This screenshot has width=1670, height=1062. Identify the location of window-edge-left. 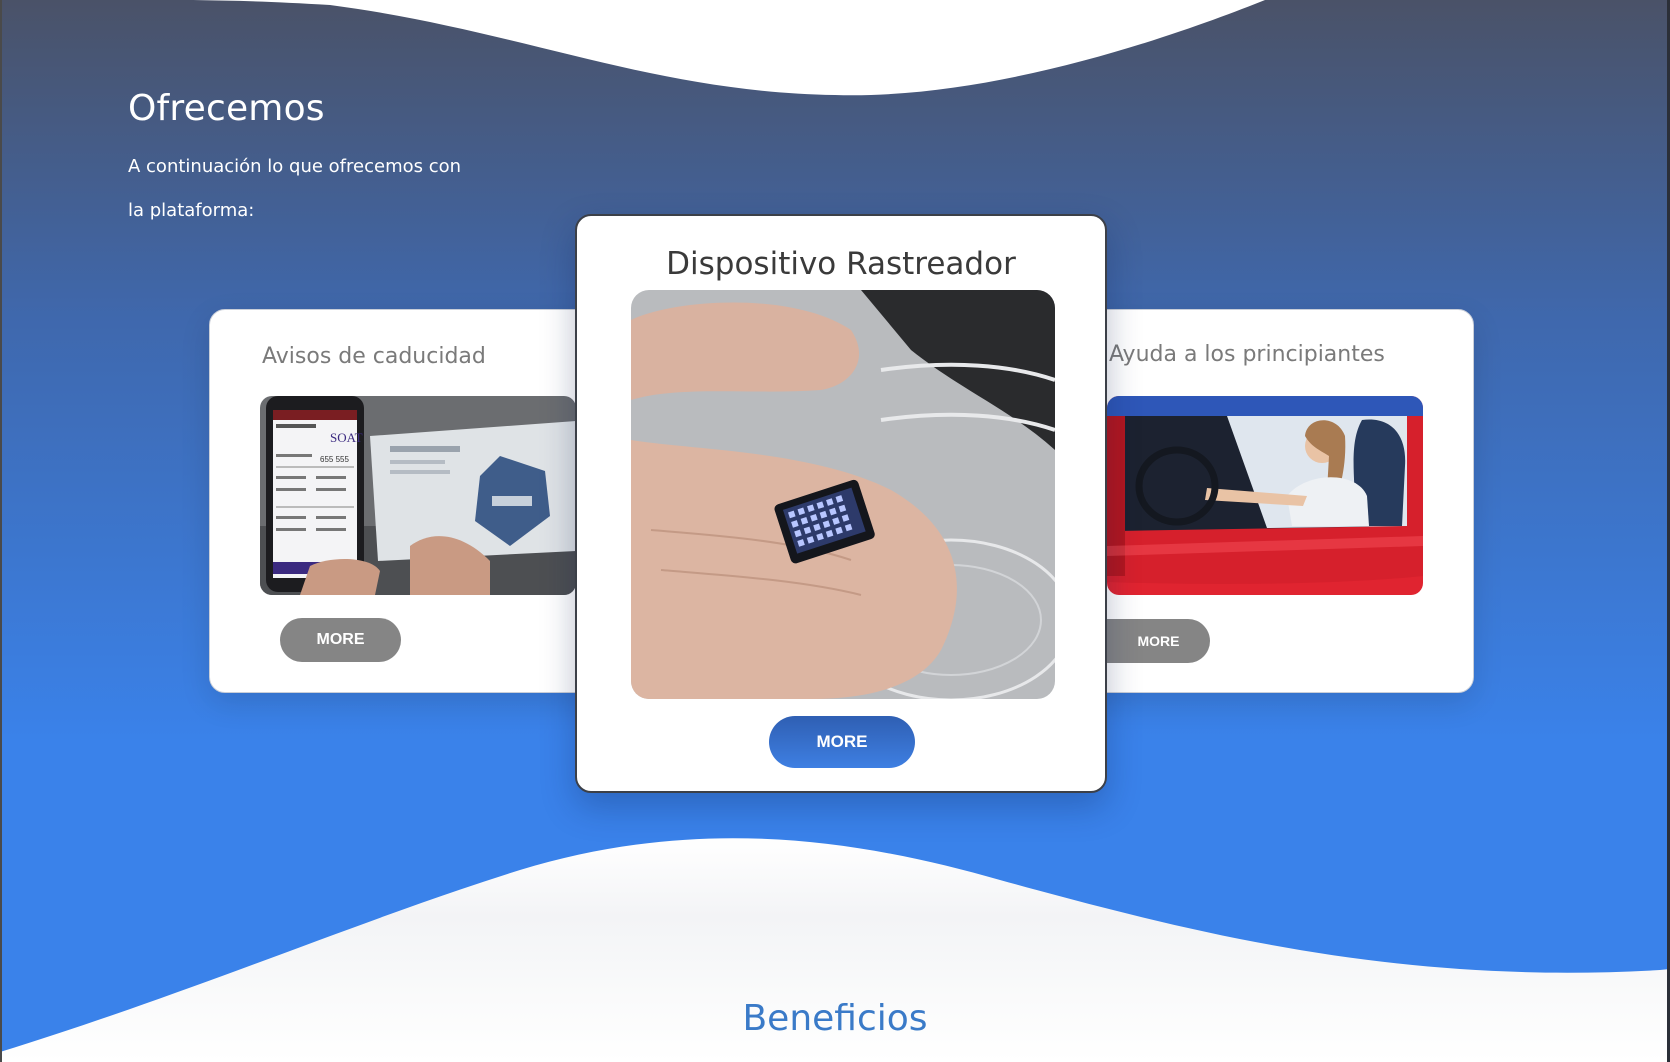
(1, 531).